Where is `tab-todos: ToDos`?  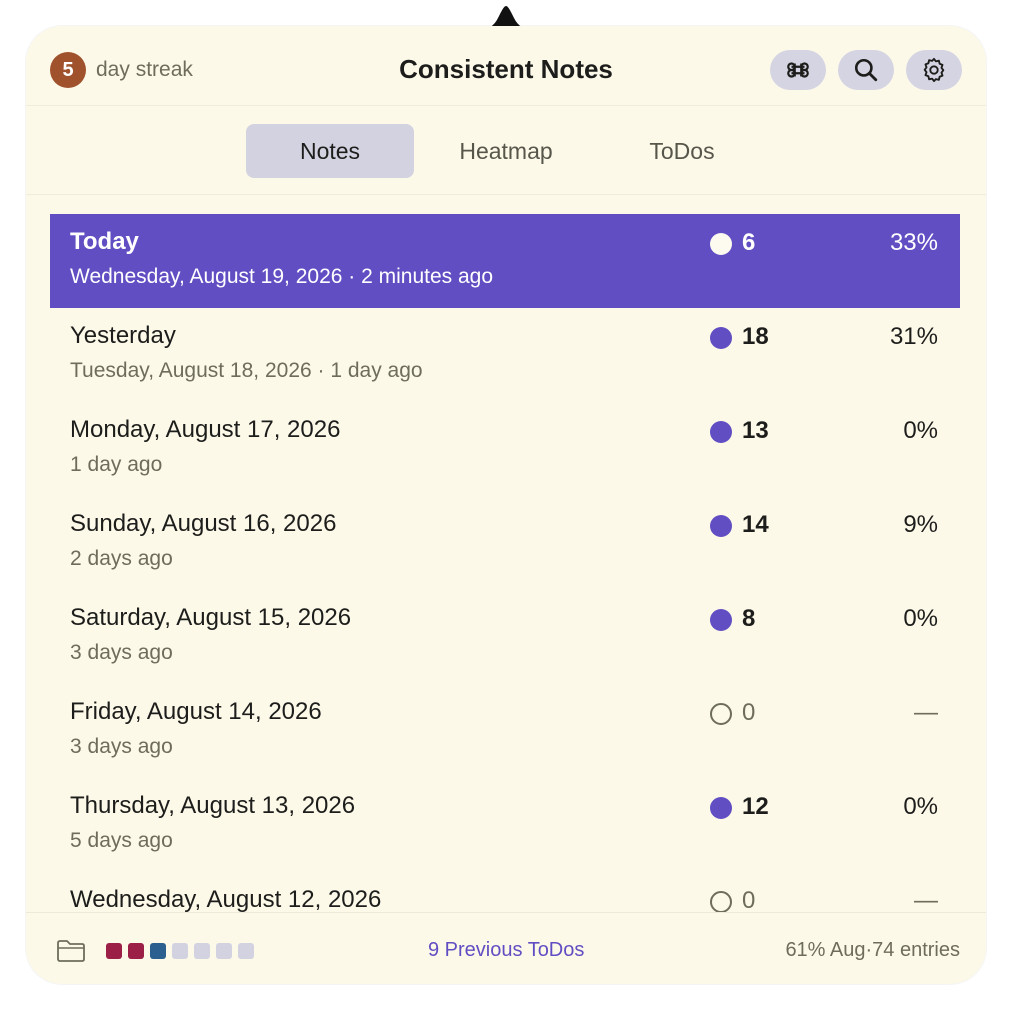
tab-todos: ToDos is located at coordinates (682, 151).